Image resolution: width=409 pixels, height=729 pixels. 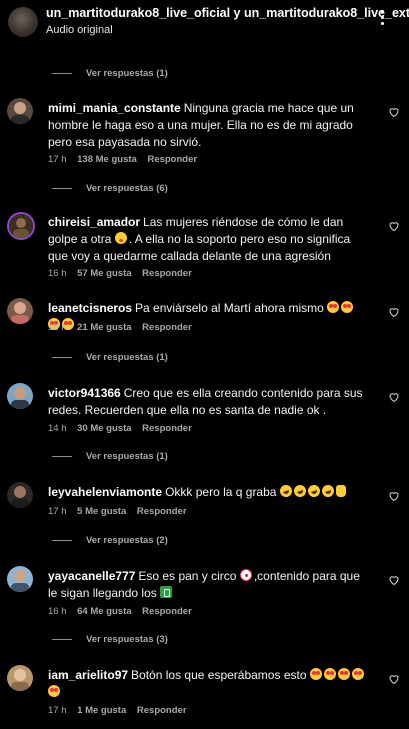 I want to click on comment-meta: 17 h 138 Me gusta Responder, so click(x=126, y=159).